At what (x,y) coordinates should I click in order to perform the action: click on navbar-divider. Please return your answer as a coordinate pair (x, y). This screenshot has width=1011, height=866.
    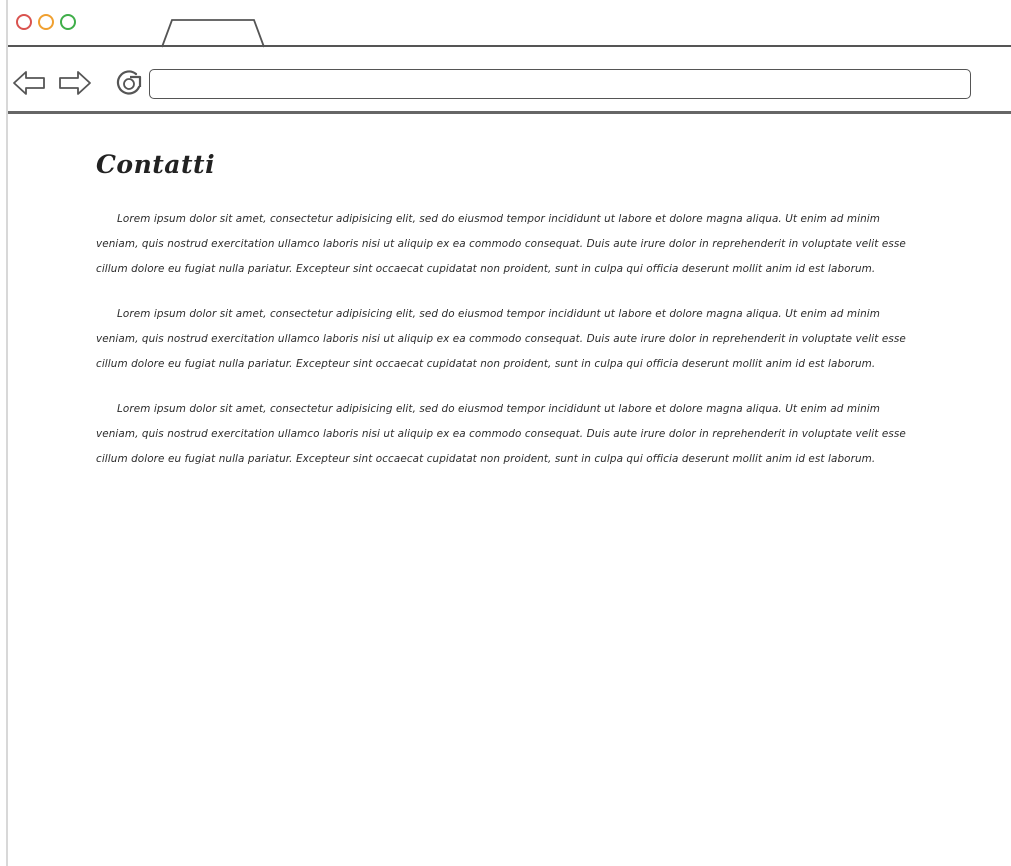
    Looking at the image, I should click on (509, 112).